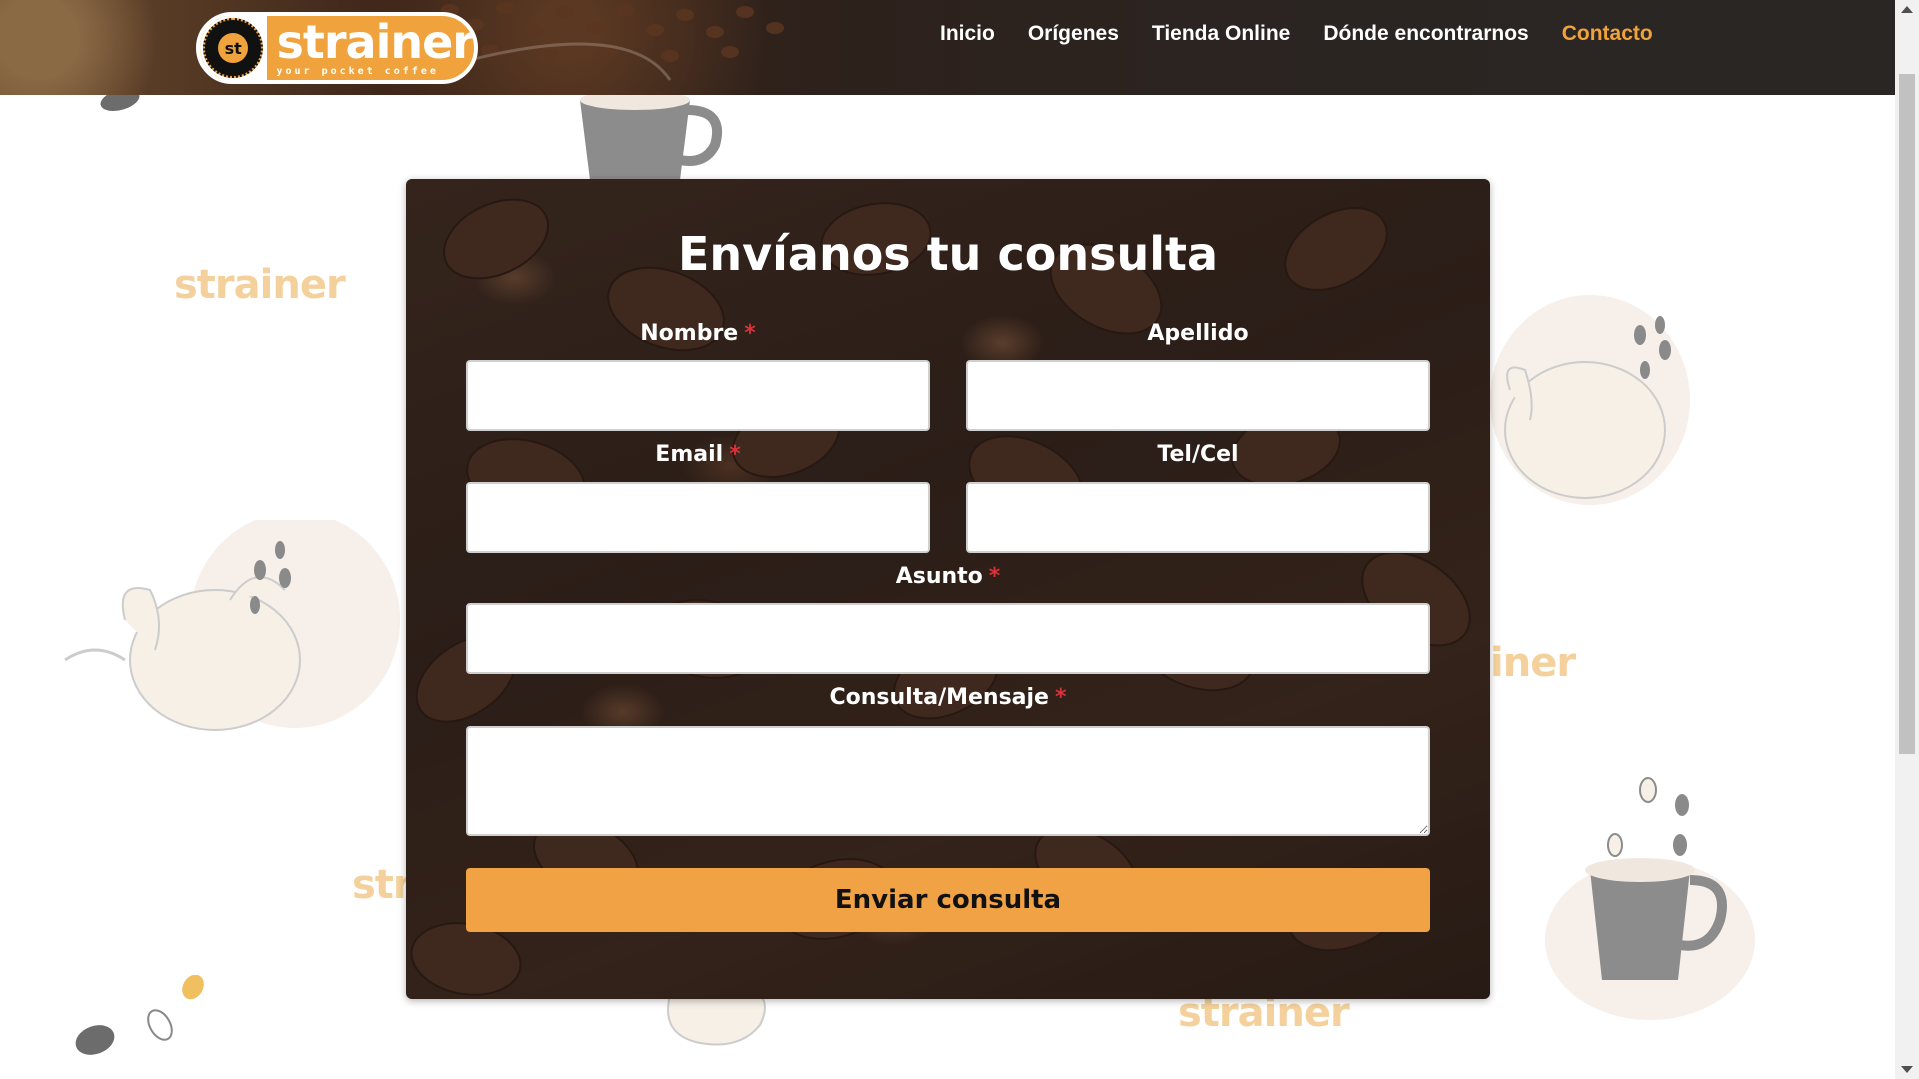 The width and height of the screenshot is (1919, 1079). I want to click on email-label: Email *, so click(698, 454).